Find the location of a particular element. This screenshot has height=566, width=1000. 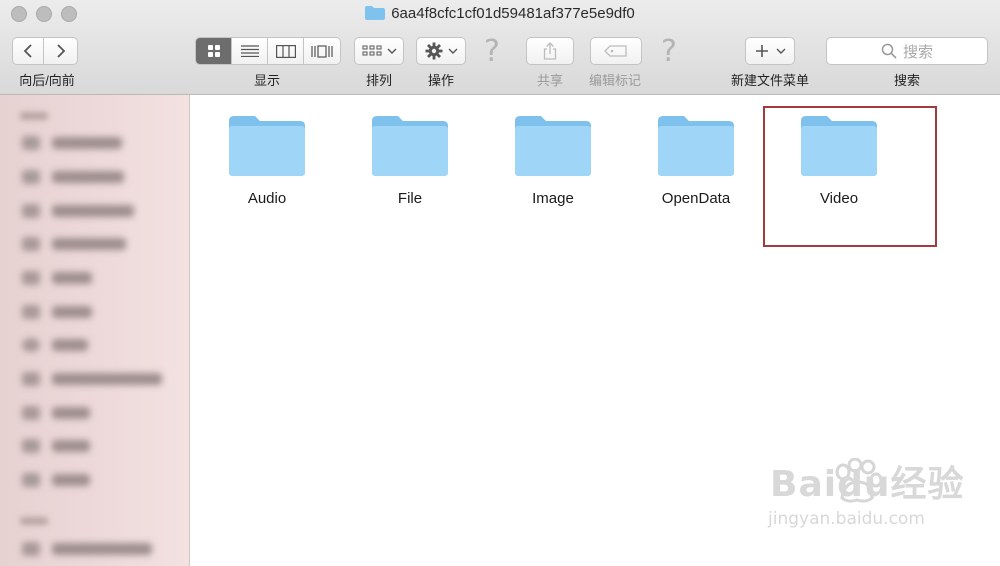

list-icon is located at coordinates (249, 51).